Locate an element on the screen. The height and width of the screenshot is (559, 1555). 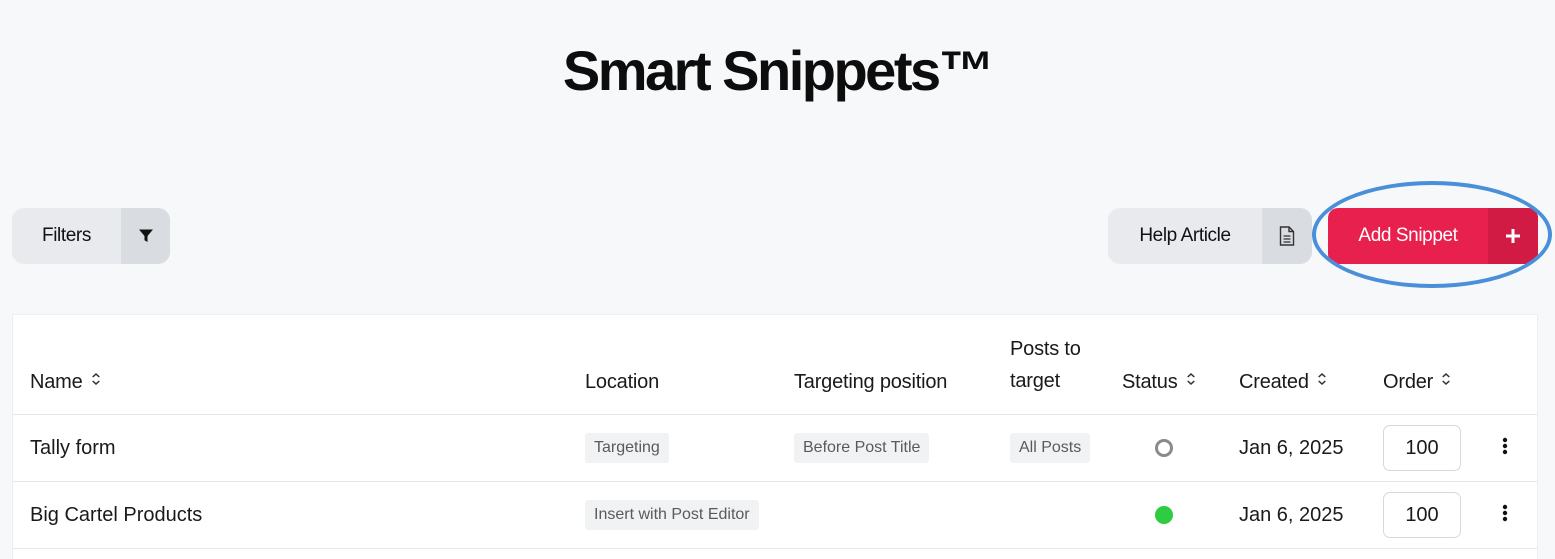
document-icon is located at coordinates (1287, 236).